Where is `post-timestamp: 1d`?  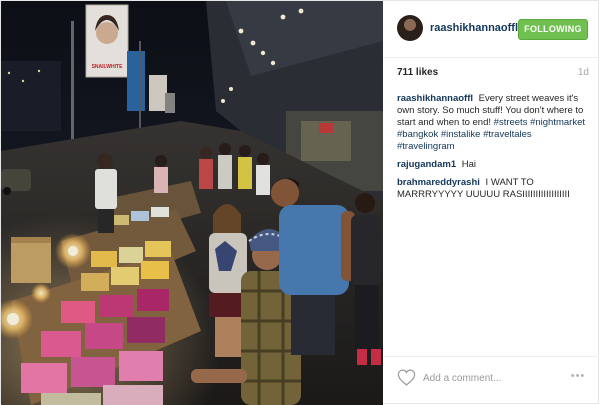
post-timestamp: 1d is located at coordinates (583, 72).